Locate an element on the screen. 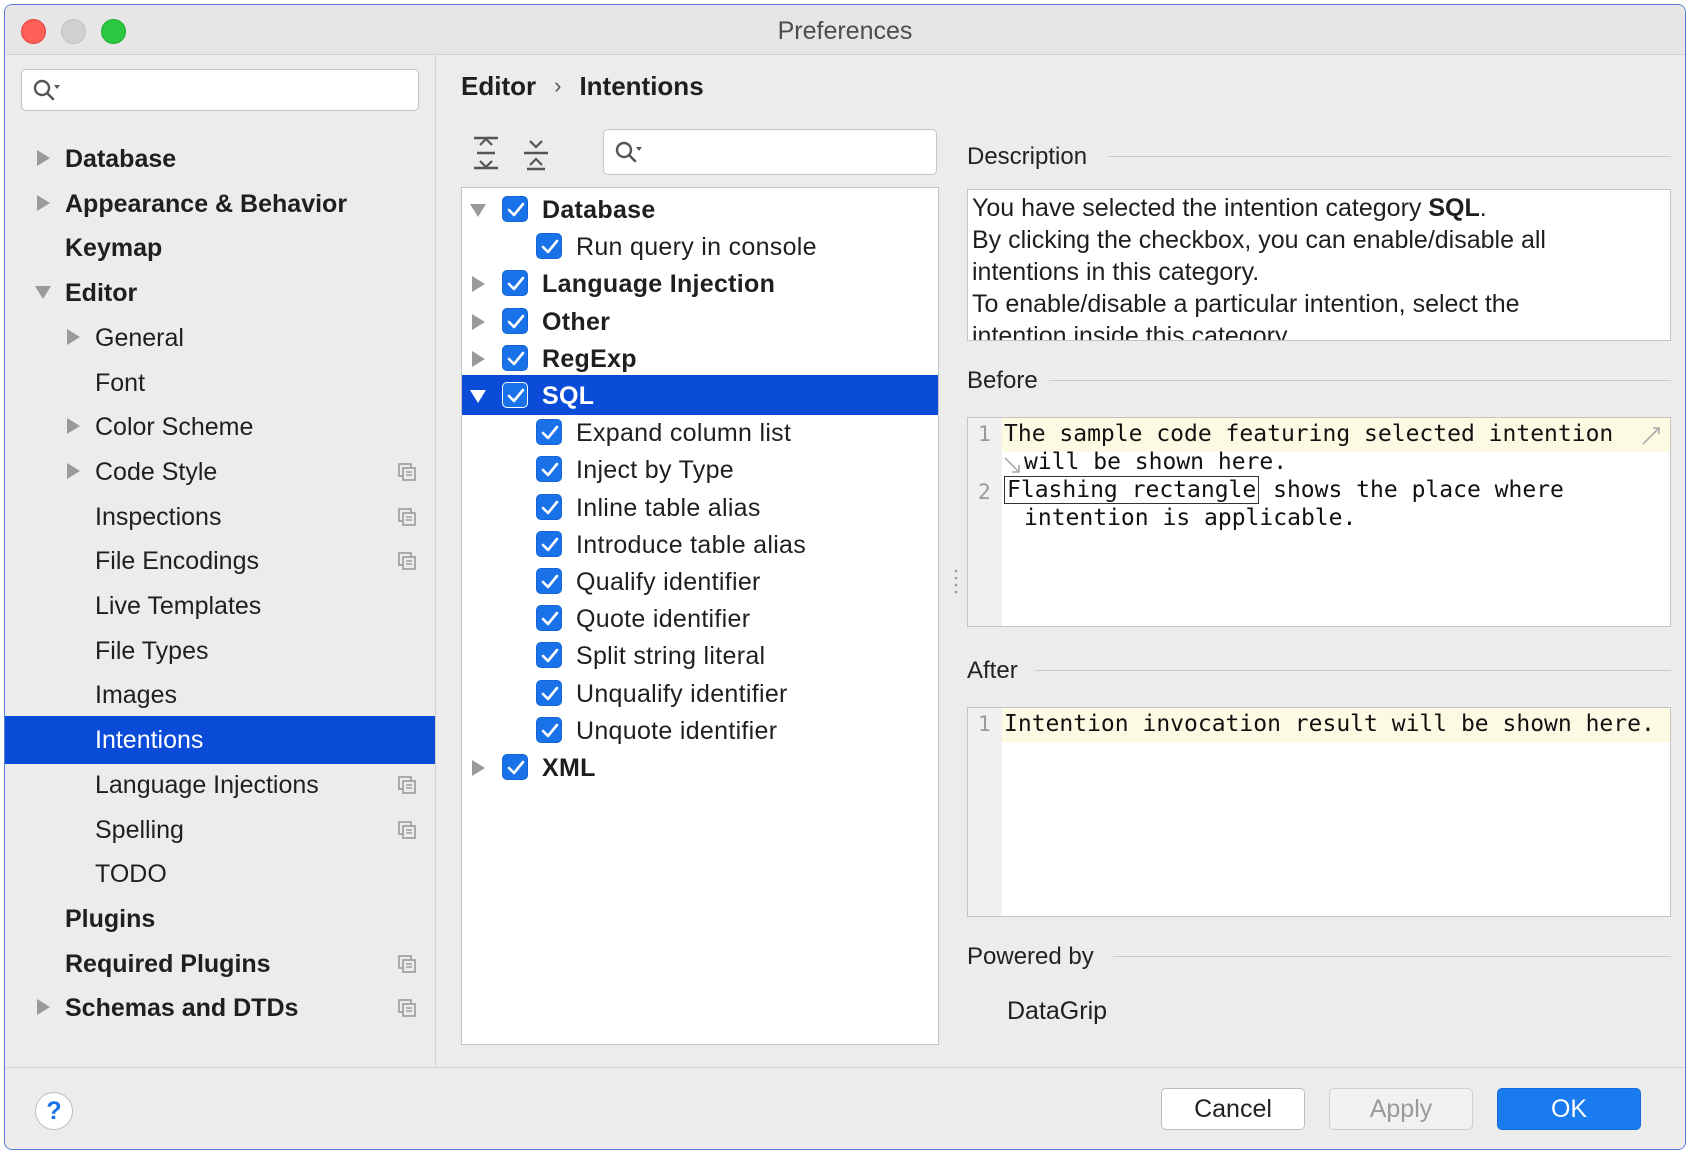 The image size is (1690, 1154). sidebar-item-code-style: Code Style is located at coordinates (220, 472).